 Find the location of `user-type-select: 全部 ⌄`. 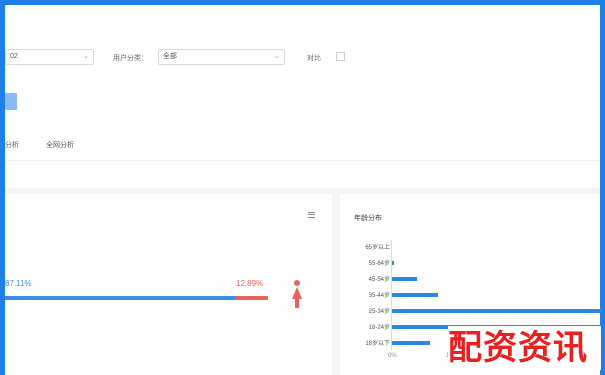

user-type-select: 全部 ⌄ is located at coordinates (221, 57).